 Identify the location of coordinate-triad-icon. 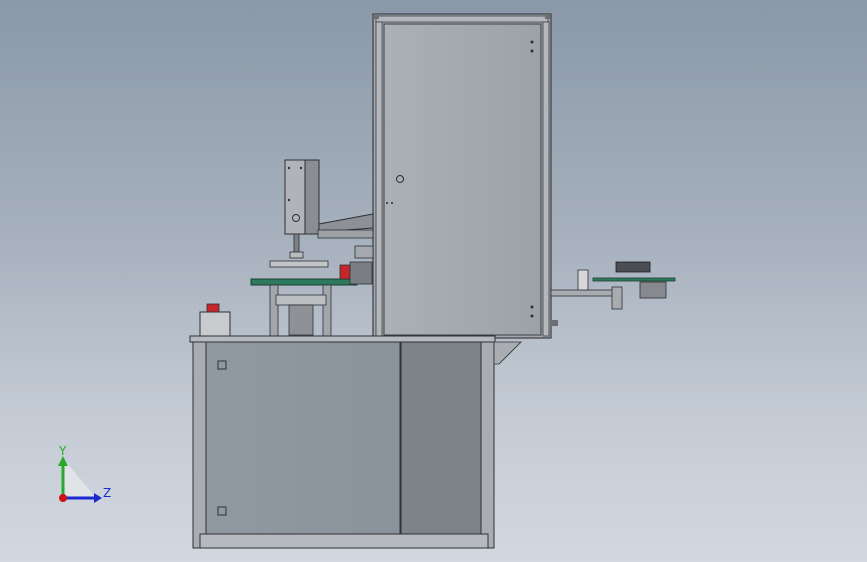
(80, 479).